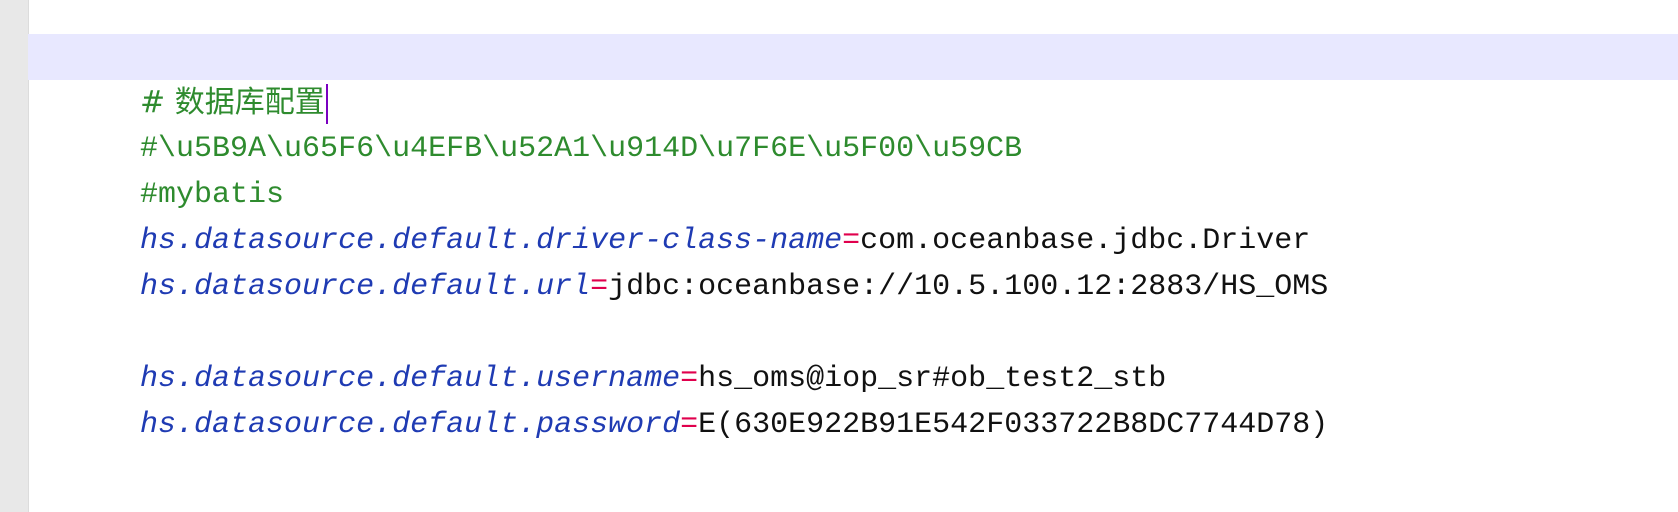  I want to click on editor-gutter, so click(14, 256).